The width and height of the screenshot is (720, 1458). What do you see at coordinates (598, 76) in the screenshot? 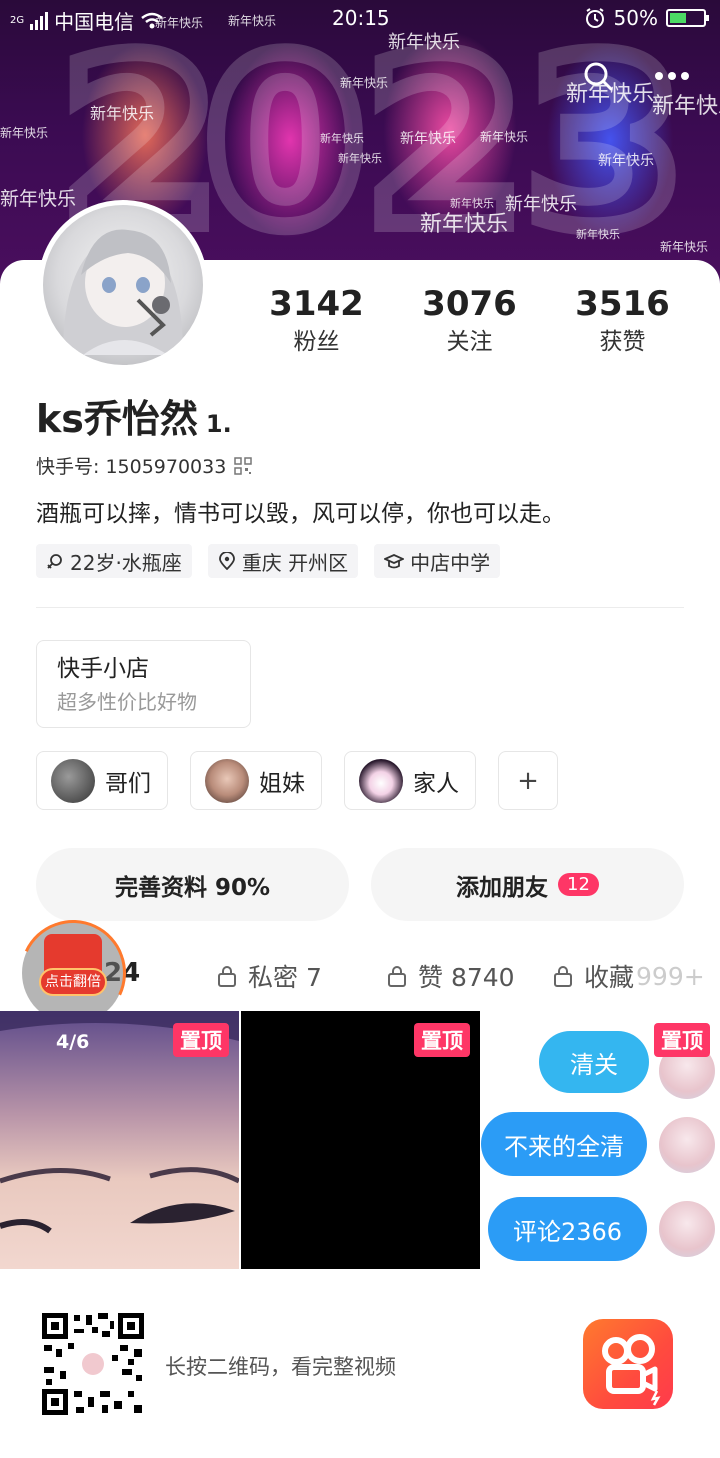
I see `search-icon` at bounding box center [598, 76].